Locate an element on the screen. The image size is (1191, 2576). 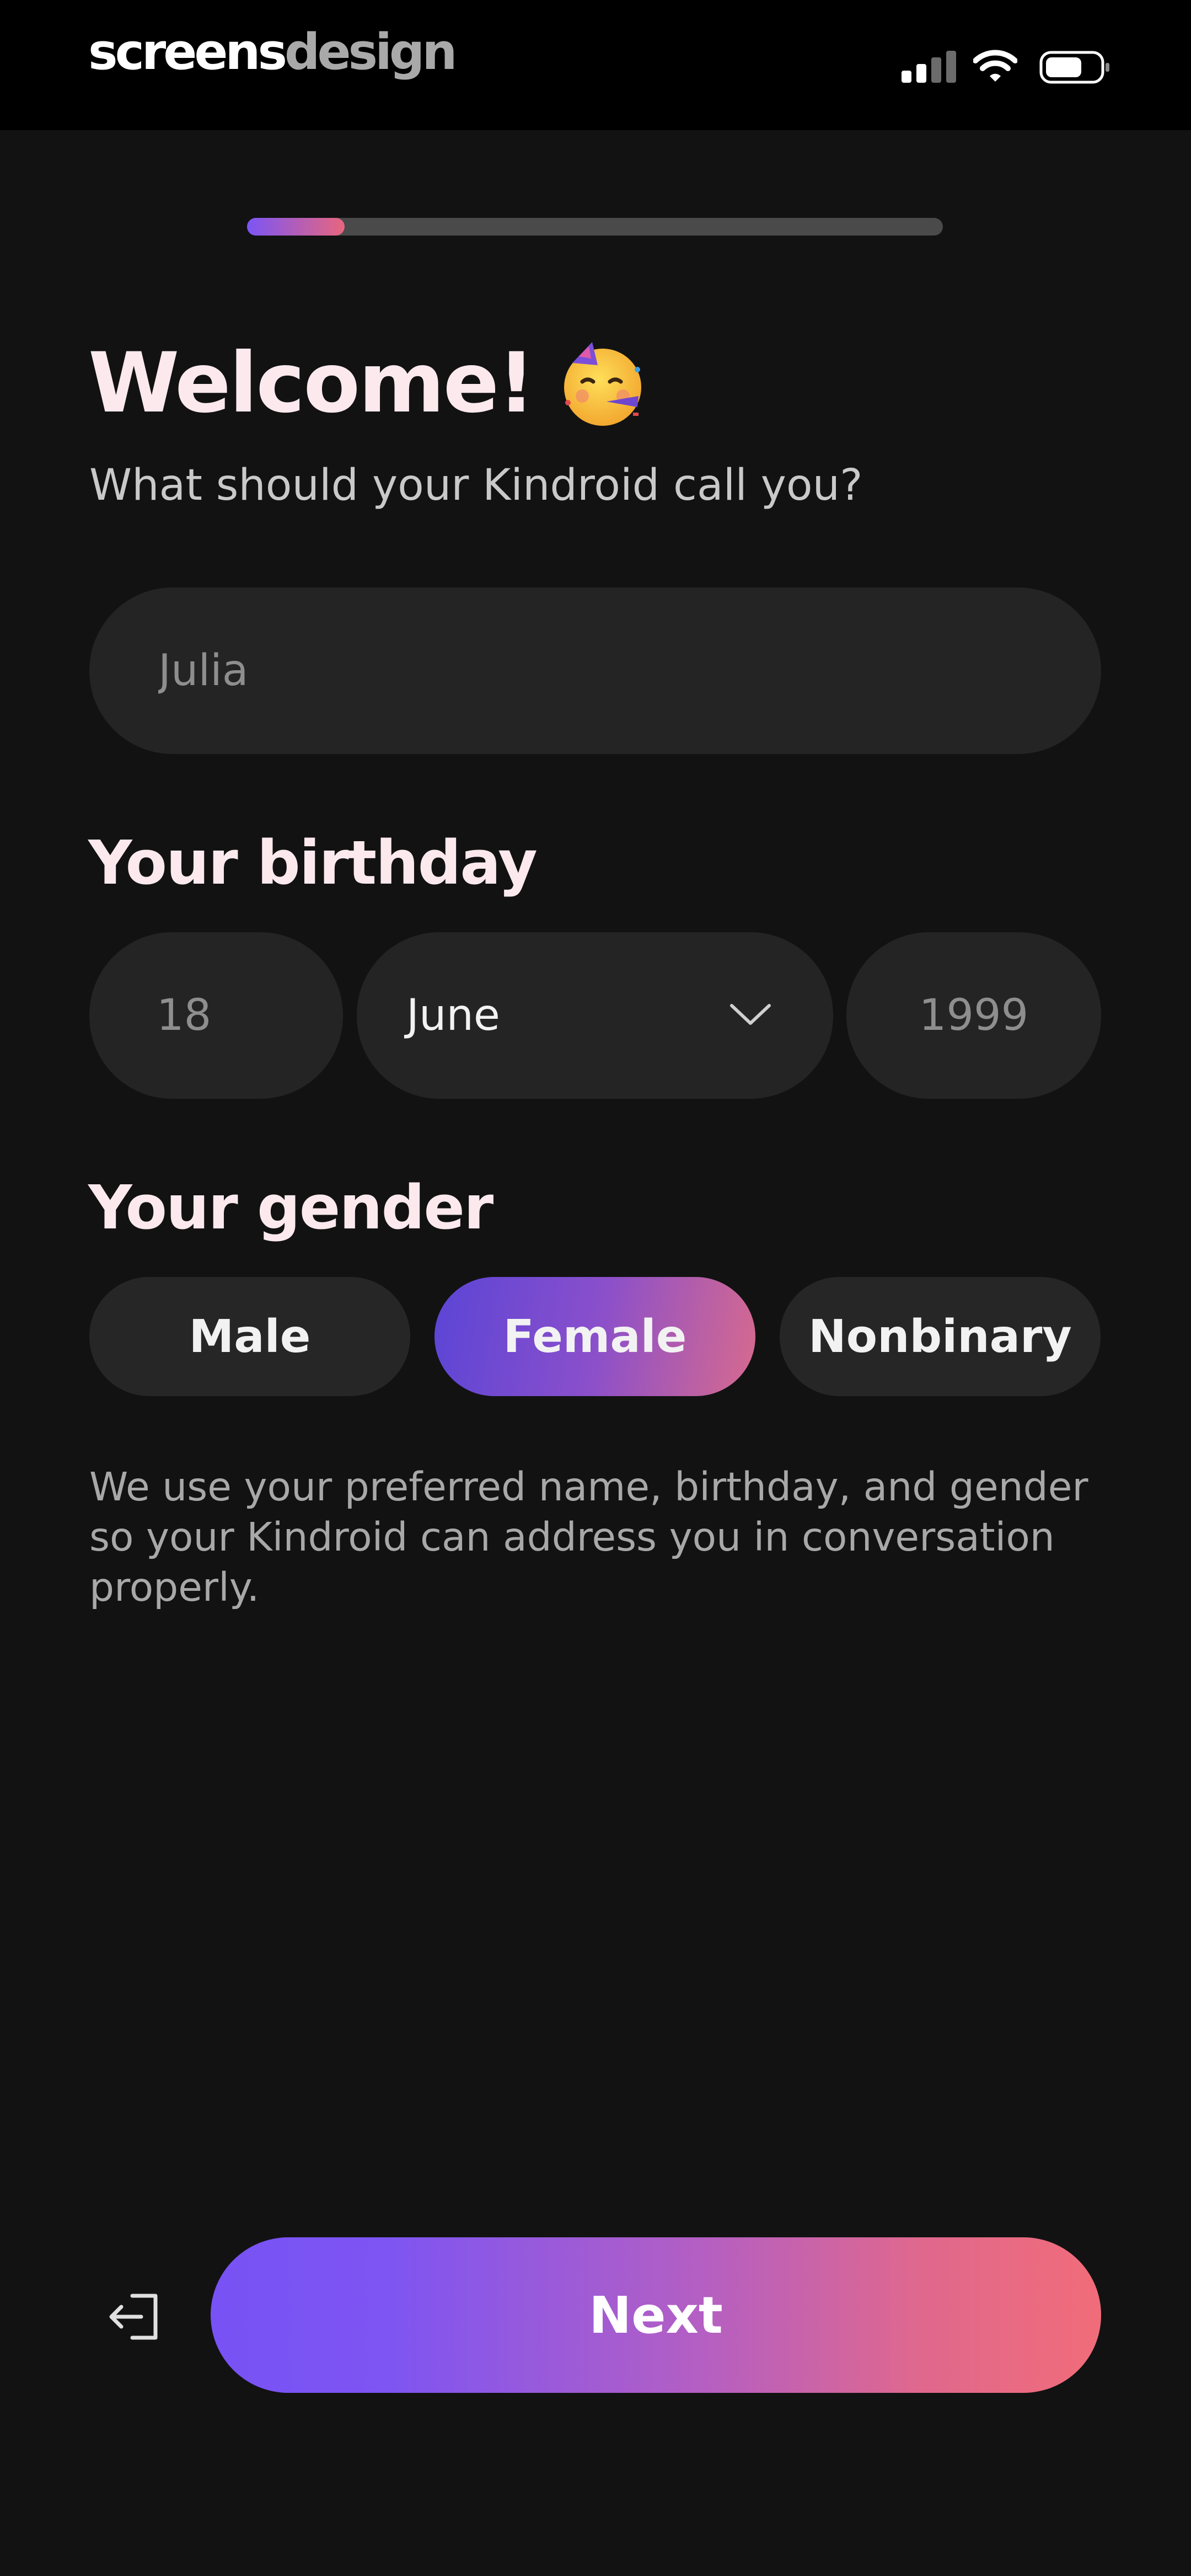
year-placeholder: 1999 is located at coordinates (974, 1015).